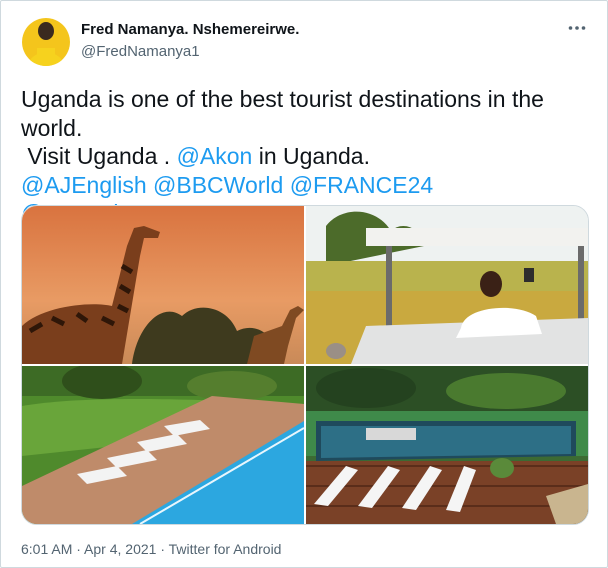 Image resolution: width=608 pixels, height=568 pixels. I want to click on safari-vehicle-image, so click(447, 285).